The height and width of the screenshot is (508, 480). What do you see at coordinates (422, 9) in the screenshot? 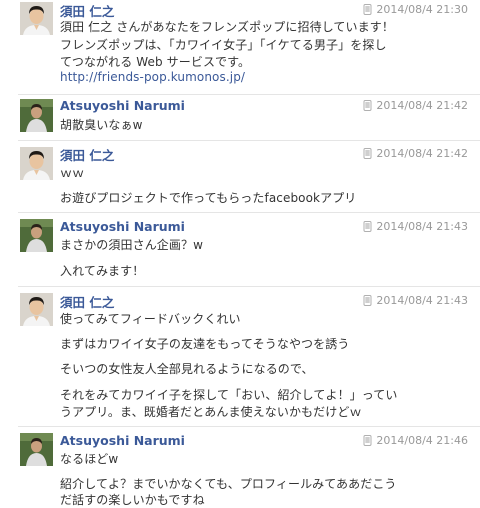
I see `timestamp: 2014/08/4 21:30` at bounding box center [422, 9].